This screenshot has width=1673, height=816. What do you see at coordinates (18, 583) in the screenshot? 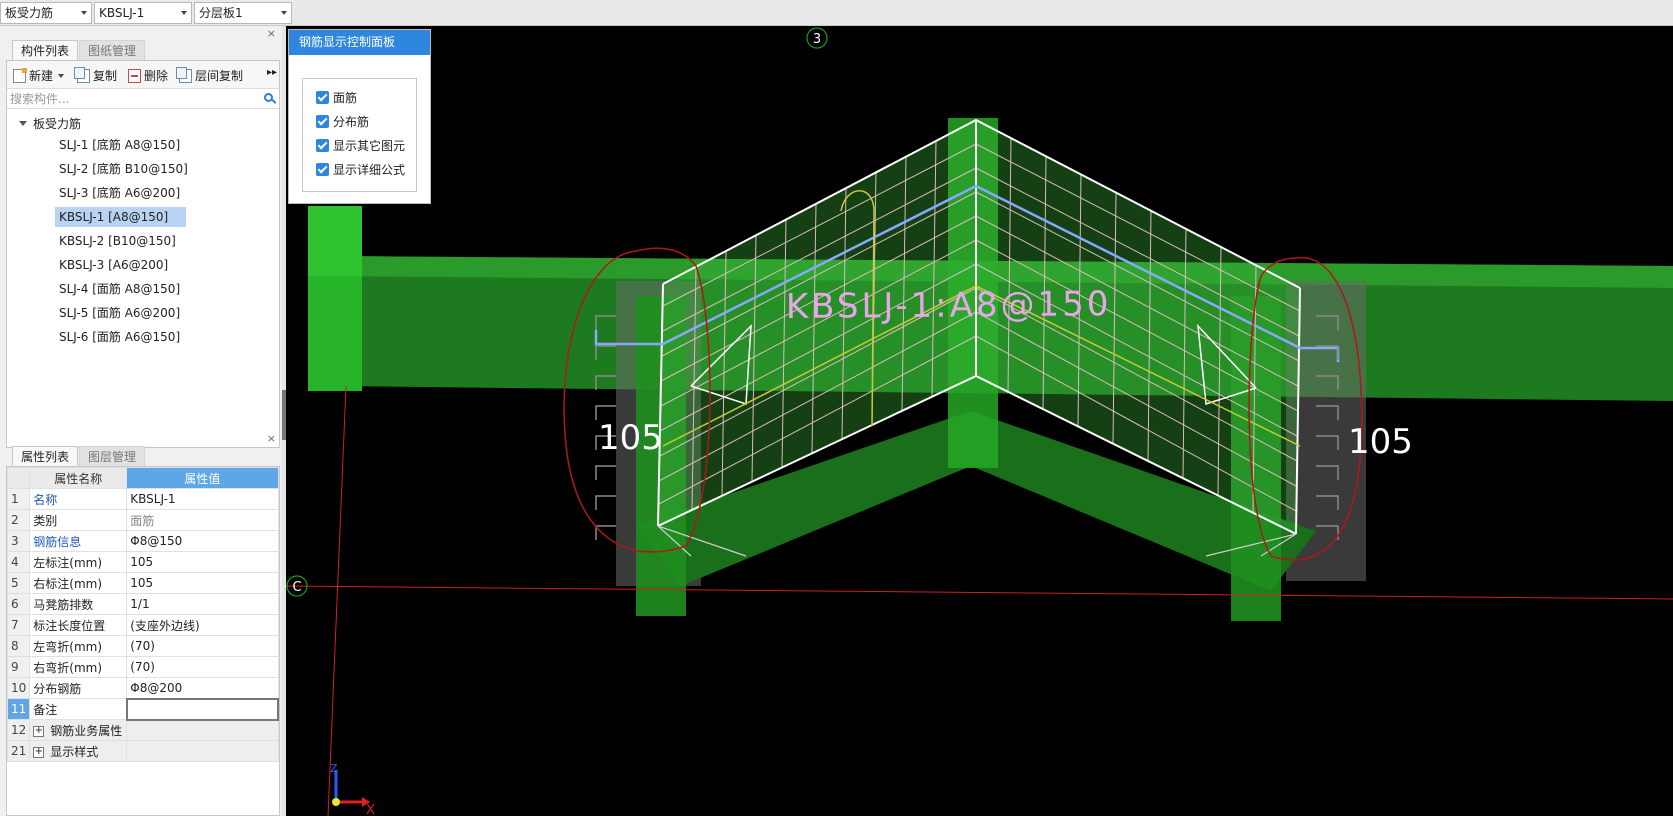
I see `row-index: 5` at bounding box center [18, 583].